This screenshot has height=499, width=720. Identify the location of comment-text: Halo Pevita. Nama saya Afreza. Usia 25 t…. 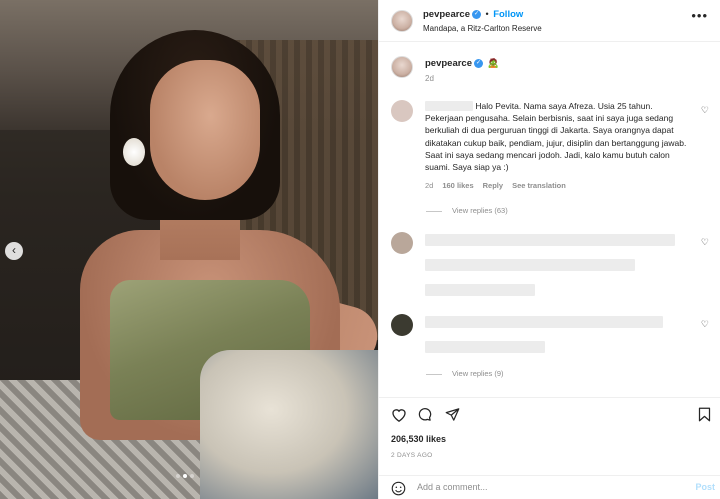
(557, 136).